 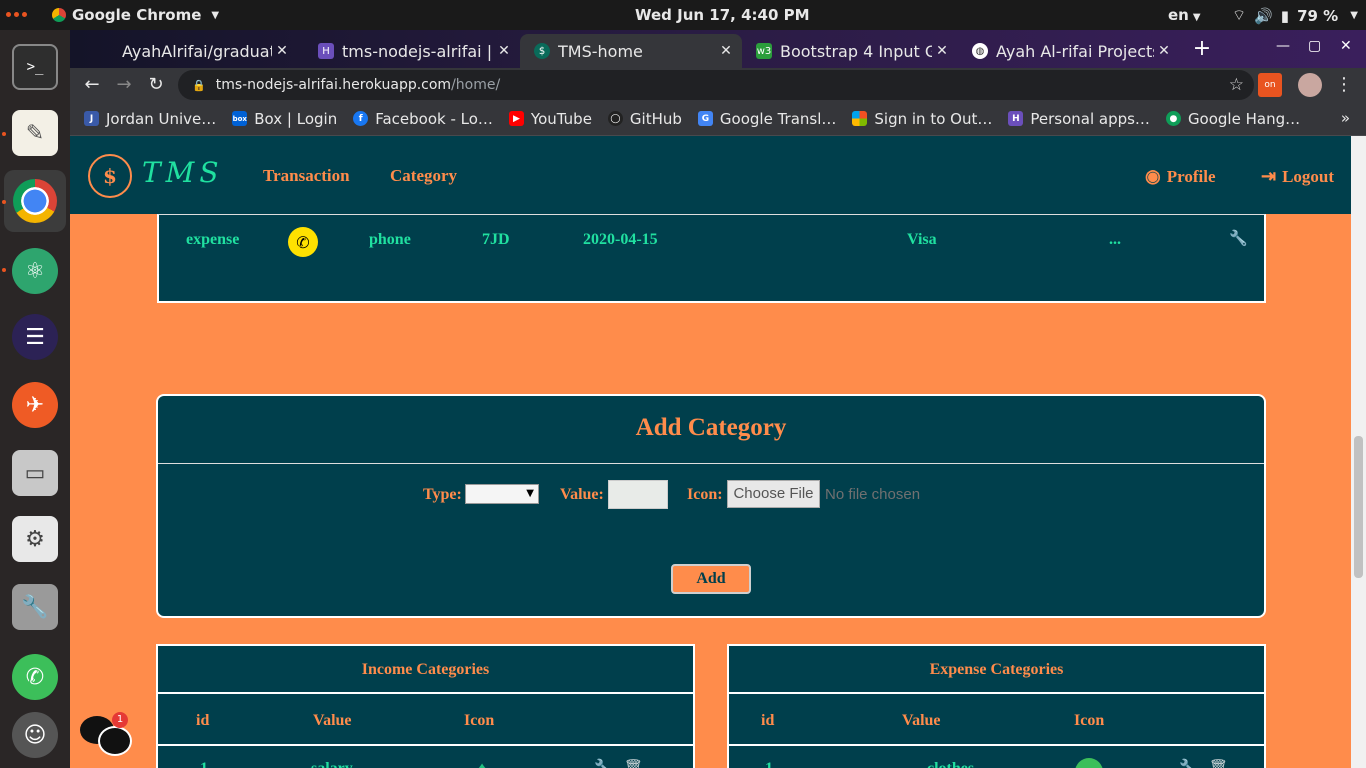 I want to click on github-icon: ◯, so click(x=615, y=118).